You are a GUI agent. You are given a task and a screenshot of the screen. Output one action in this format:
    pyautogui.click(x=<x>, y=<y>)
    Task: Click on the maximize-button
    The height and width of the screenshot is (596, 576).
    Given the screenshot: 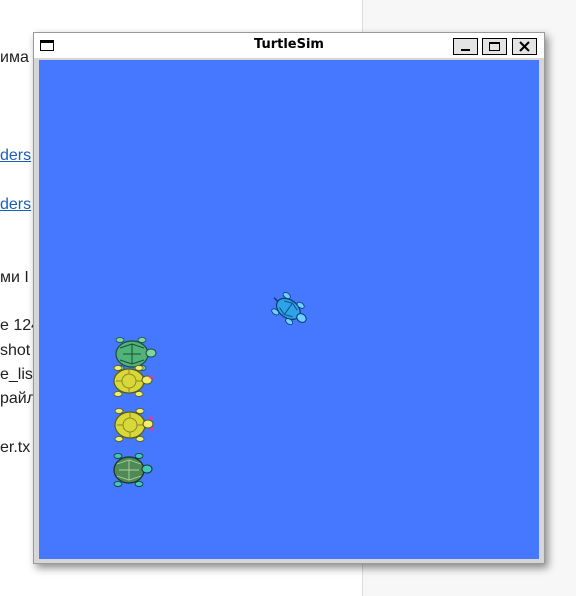 What is the action you would take?
    pyautogui.click(x=494, y=46)
    